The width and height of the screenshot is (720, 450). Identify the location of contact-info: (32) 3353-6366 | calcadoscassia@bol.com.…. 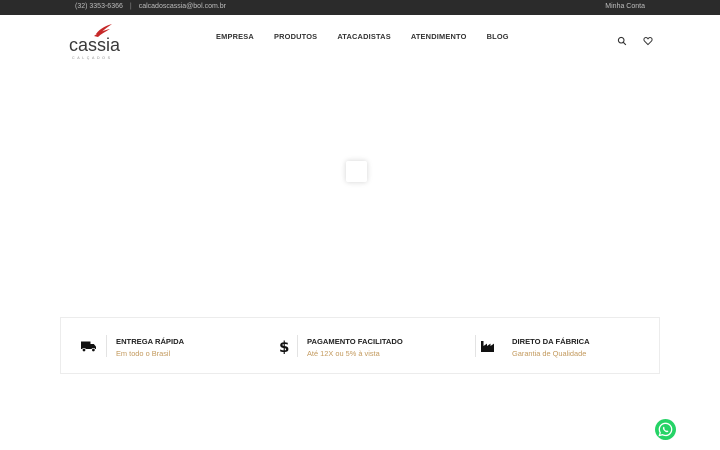
(150, 6).